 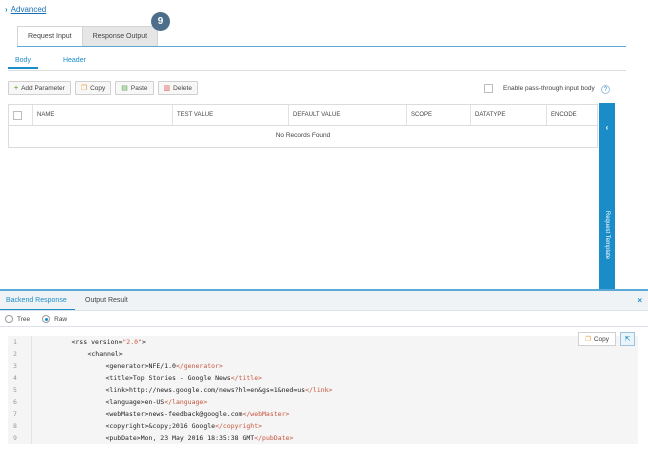 I want to click on trash-icon: ▥, so click(x=167, y=88).